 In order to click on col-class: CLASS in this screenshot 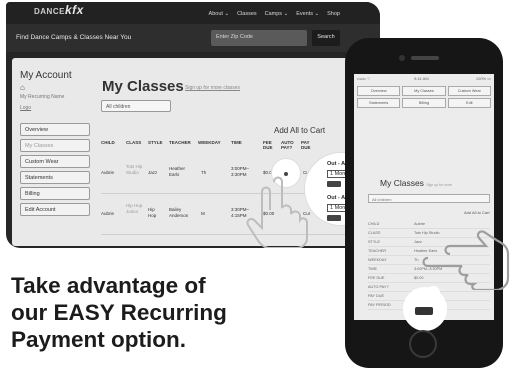, I will do `click(134, 142)`.